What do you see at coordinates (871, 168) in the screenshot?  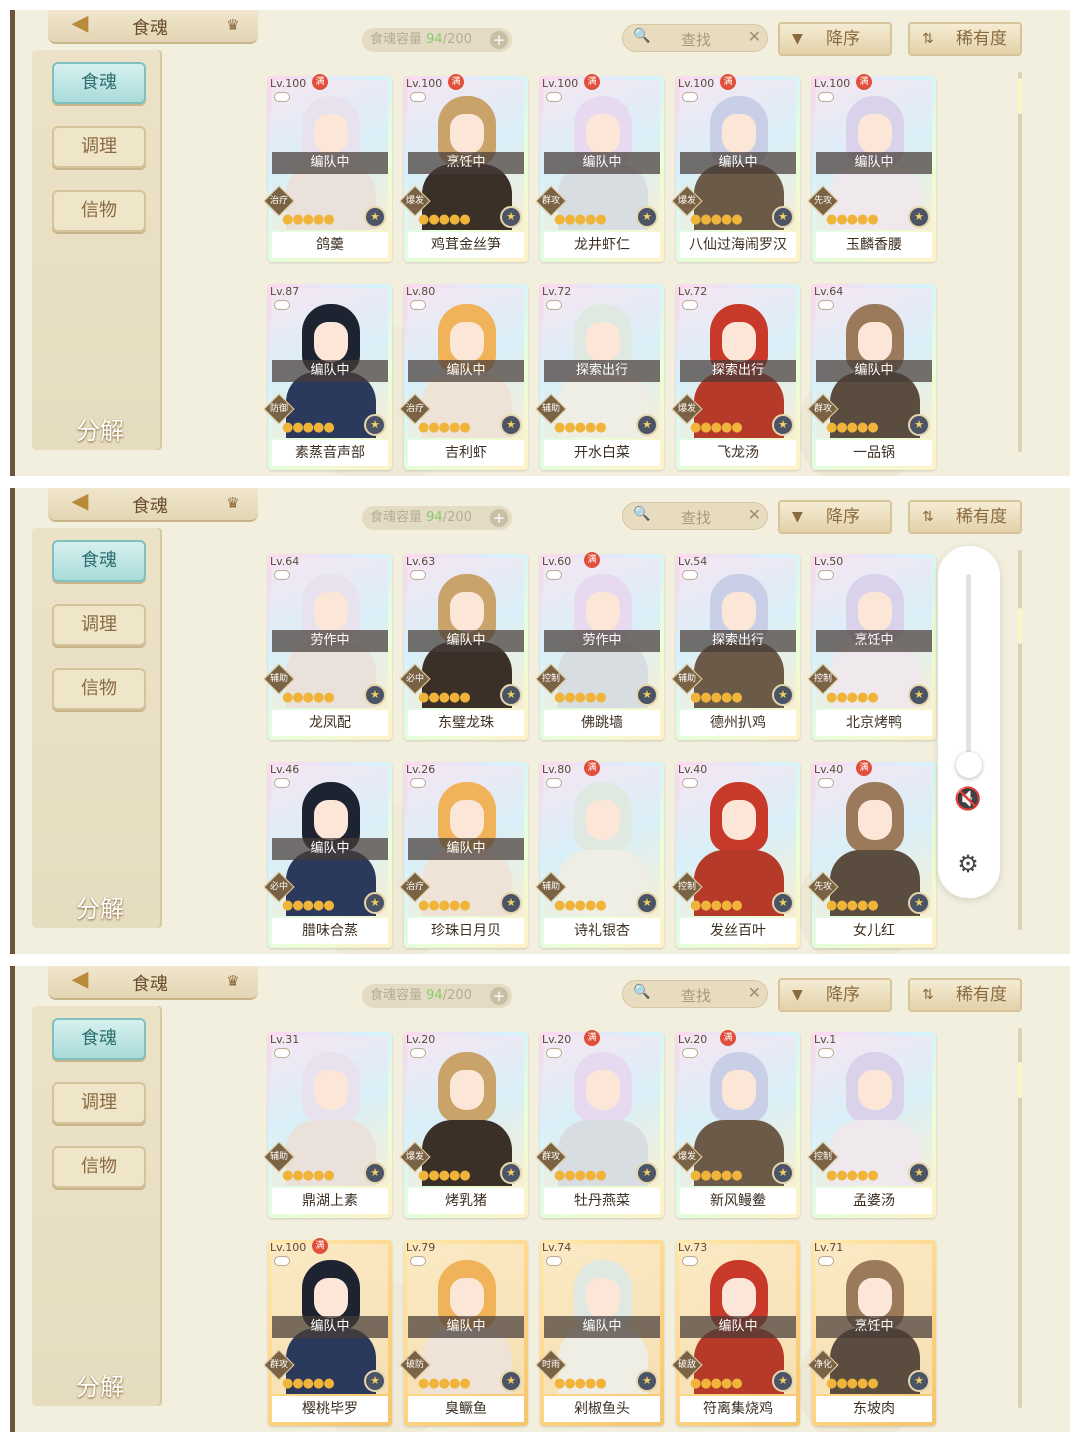 I see `character-card: Lv.100 满编队中 先攻 ●●●●● ★ 玉麟香腰` at bounding box center [871, 168].